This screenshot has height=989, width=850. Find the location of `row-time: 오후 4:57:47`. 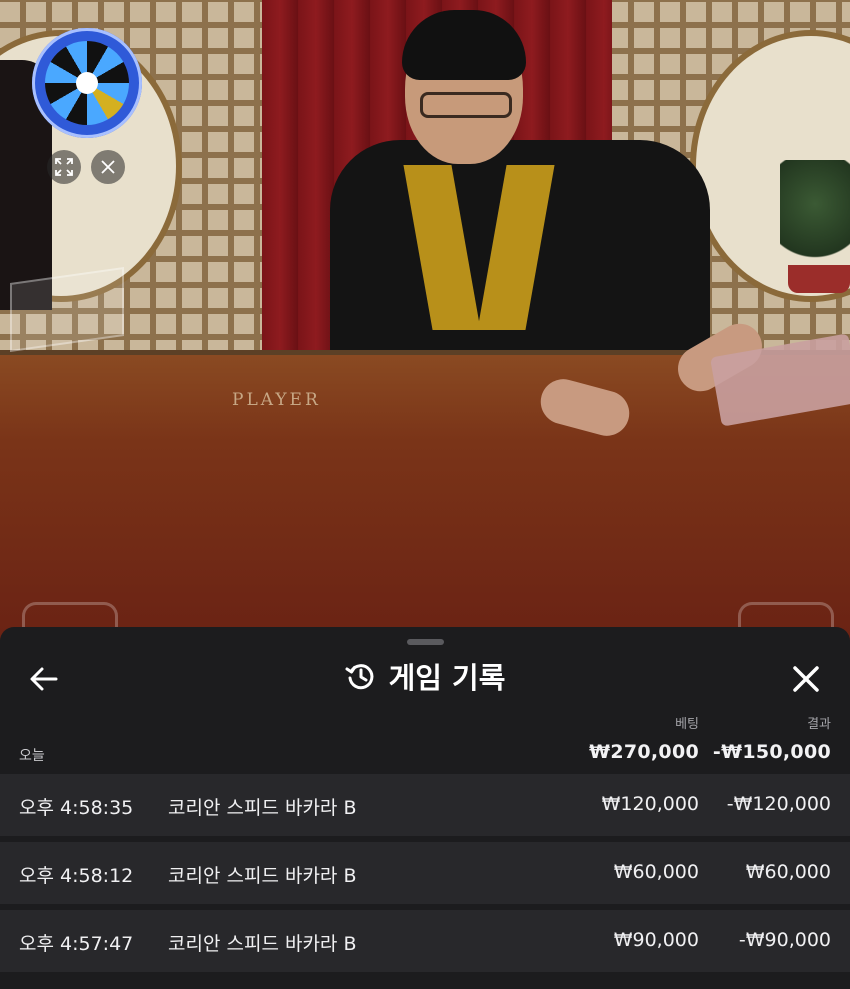

row-time: 오후 4:57:47 is located at coordinates (76, 944).